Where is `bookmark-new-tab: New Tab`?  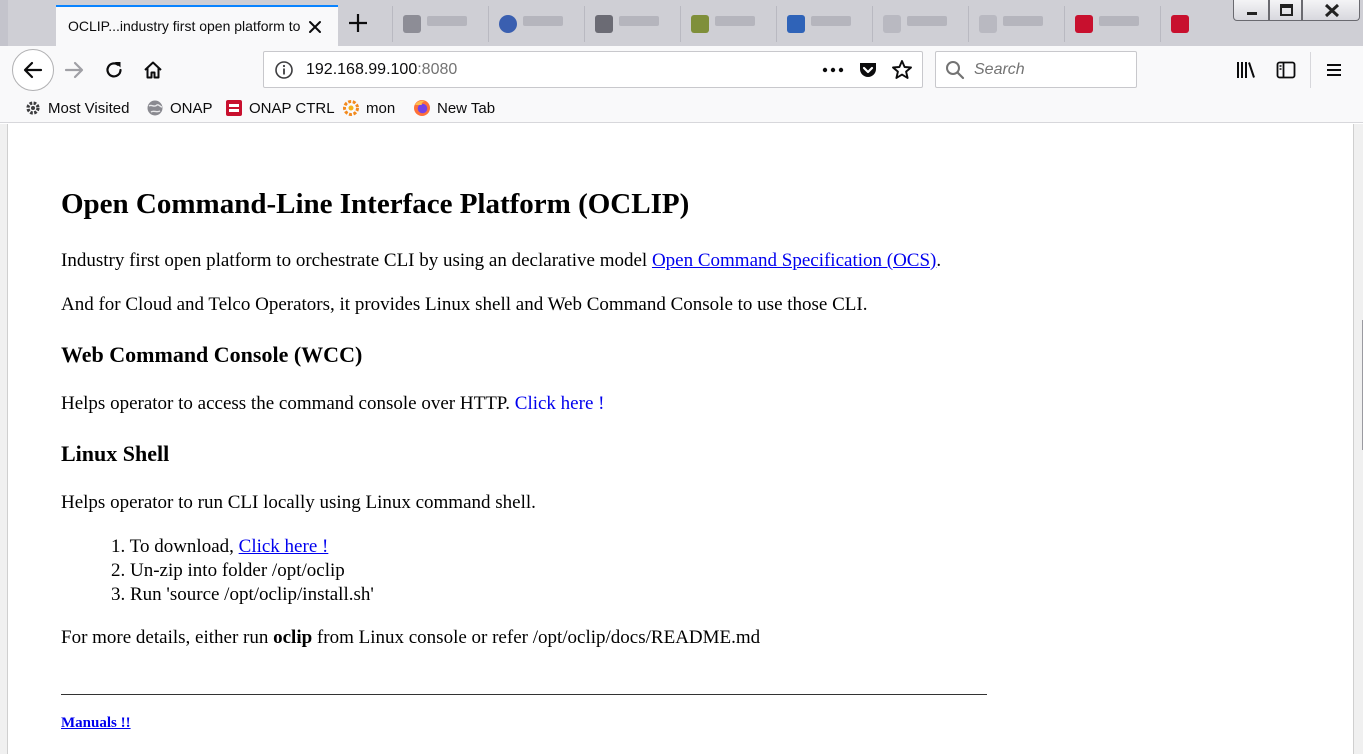 bookmark-new-tab: New Tab is located at coordinates (454, 108).